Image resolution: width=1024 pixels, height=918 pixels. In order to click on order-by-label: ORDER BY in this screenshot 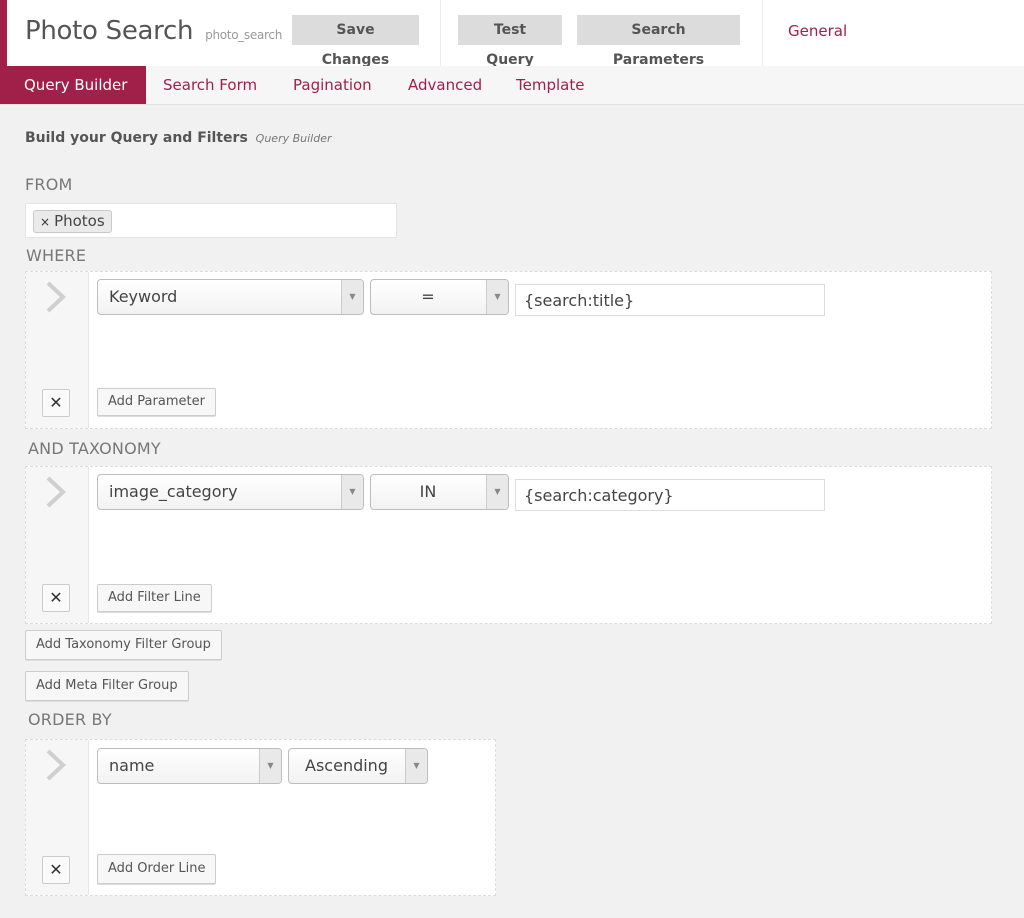, I will do `click(70, 719)`.